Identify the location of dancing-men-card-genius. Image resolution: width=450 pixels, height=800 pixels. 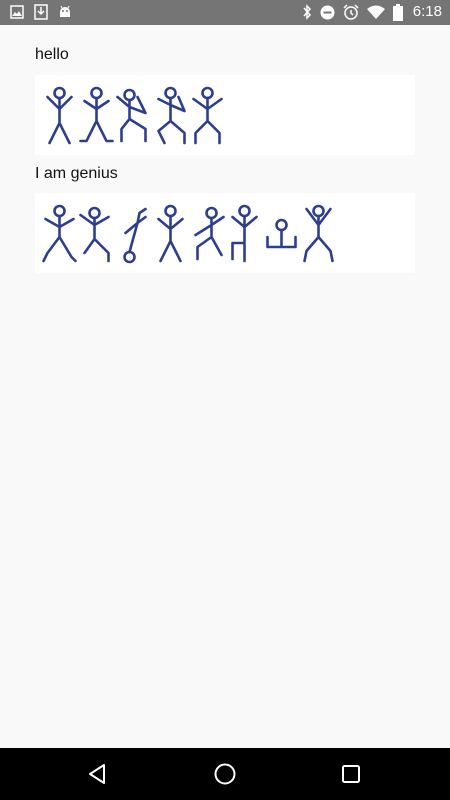
(225, 233).